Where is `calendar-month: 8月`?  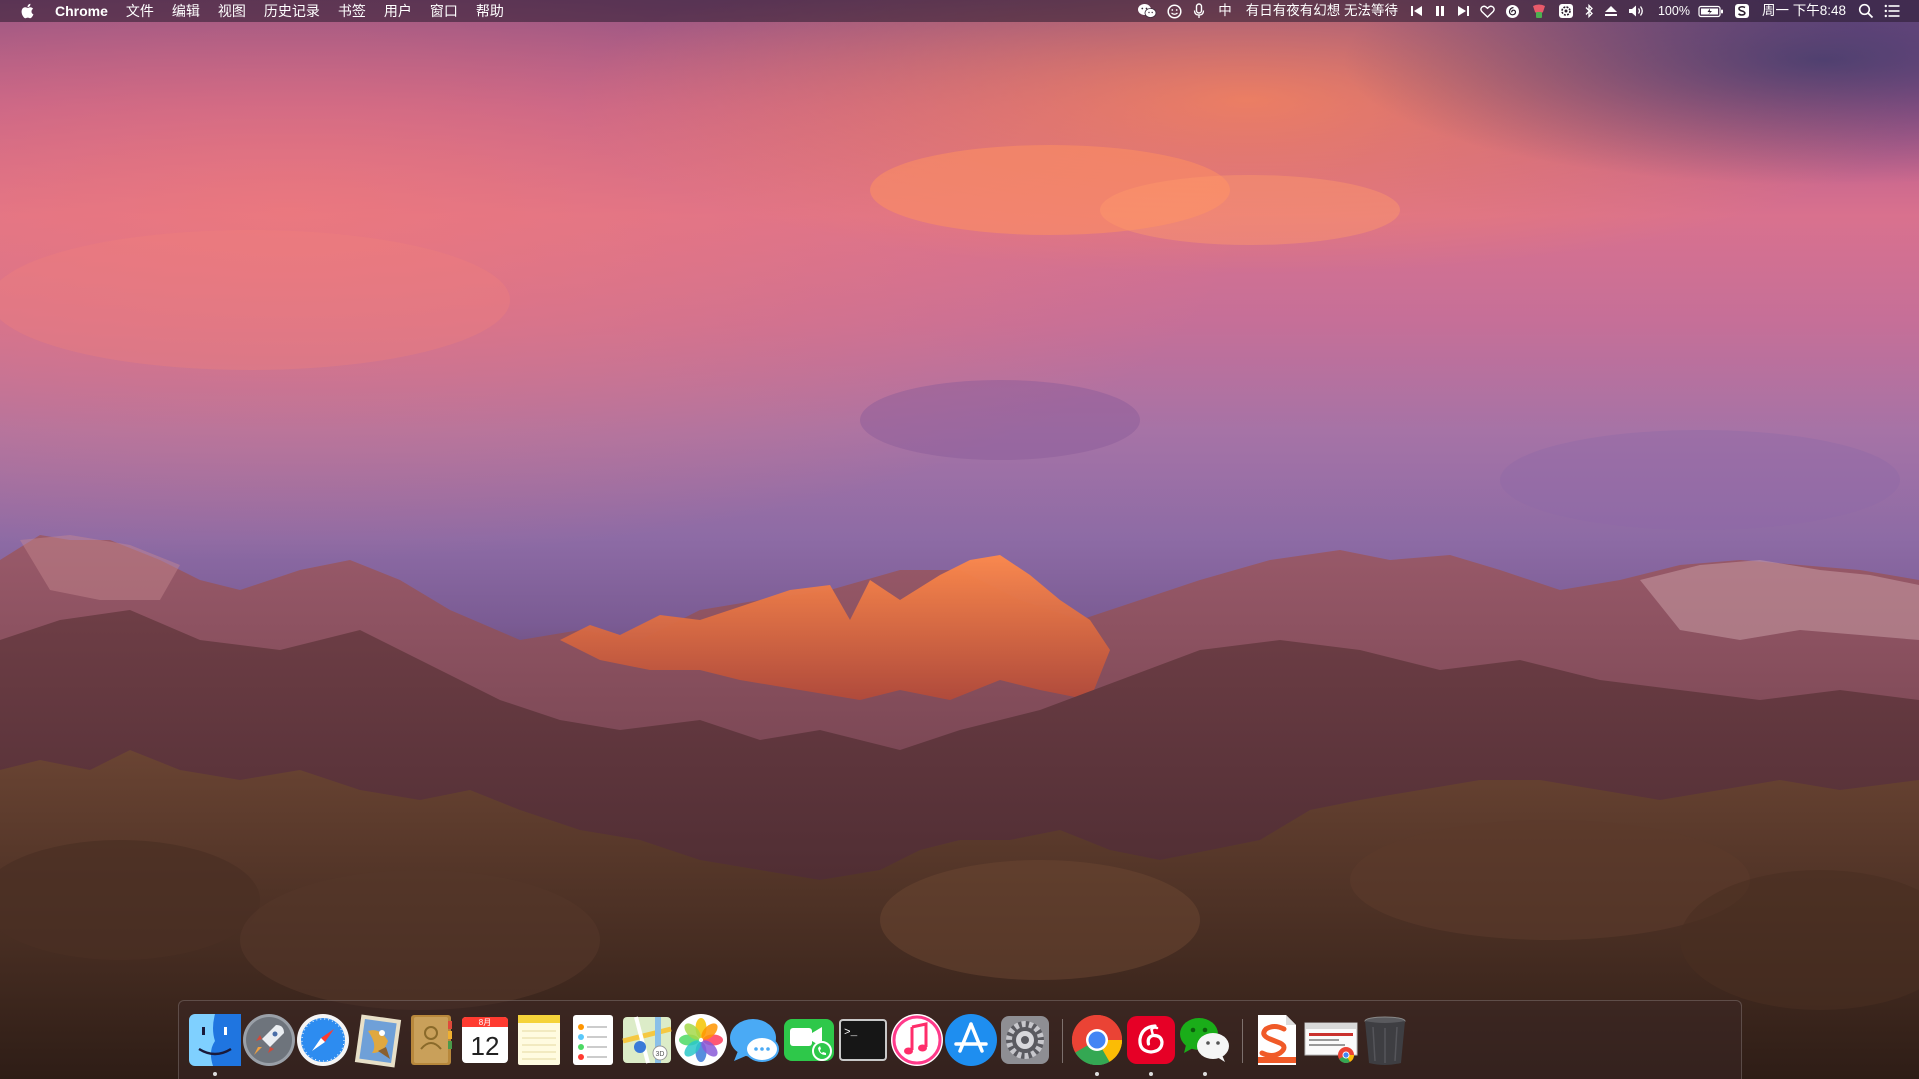 calendar-month: 8月 is located at coordinates (485, 1022).